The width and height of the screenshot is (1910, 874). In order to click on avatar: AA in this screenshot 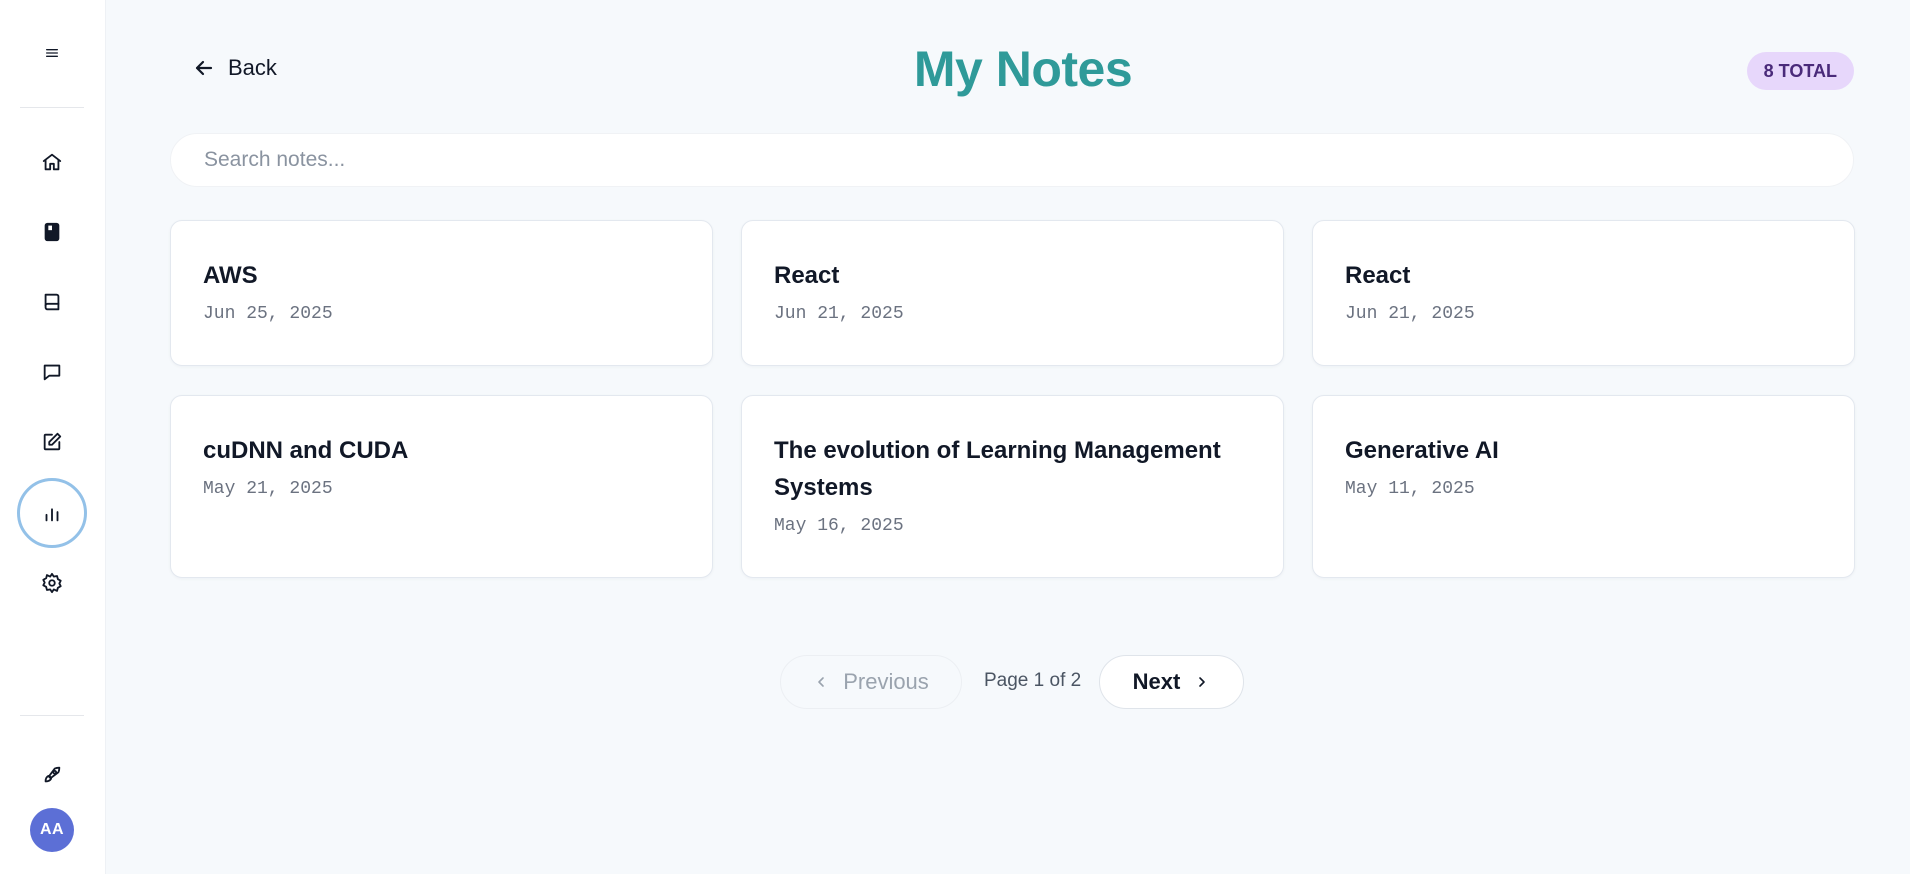, I will do `click(52, 830)`.